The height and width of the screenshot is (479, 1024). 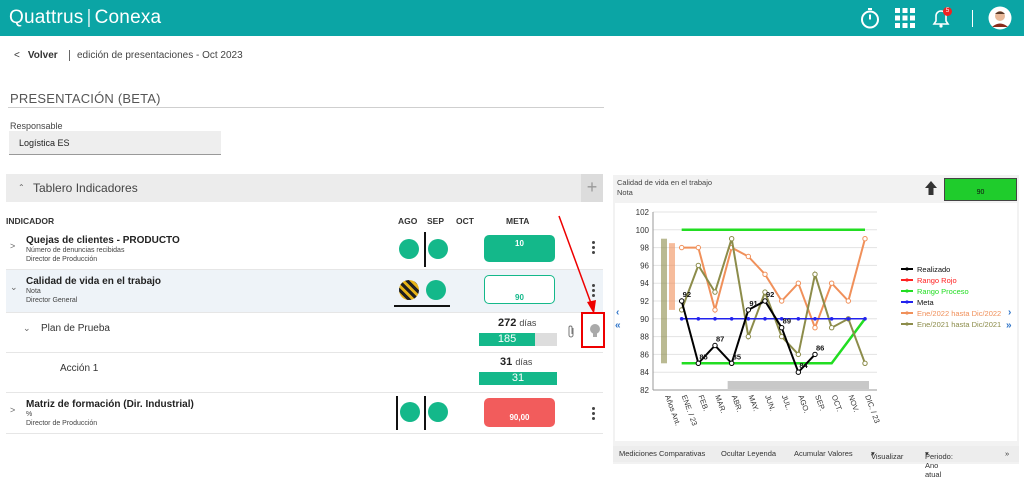 What do you see at coordinates (853, 404) in the screenshot?
I see `x-tick-label: NOV.` at bounding box center [853, 404].